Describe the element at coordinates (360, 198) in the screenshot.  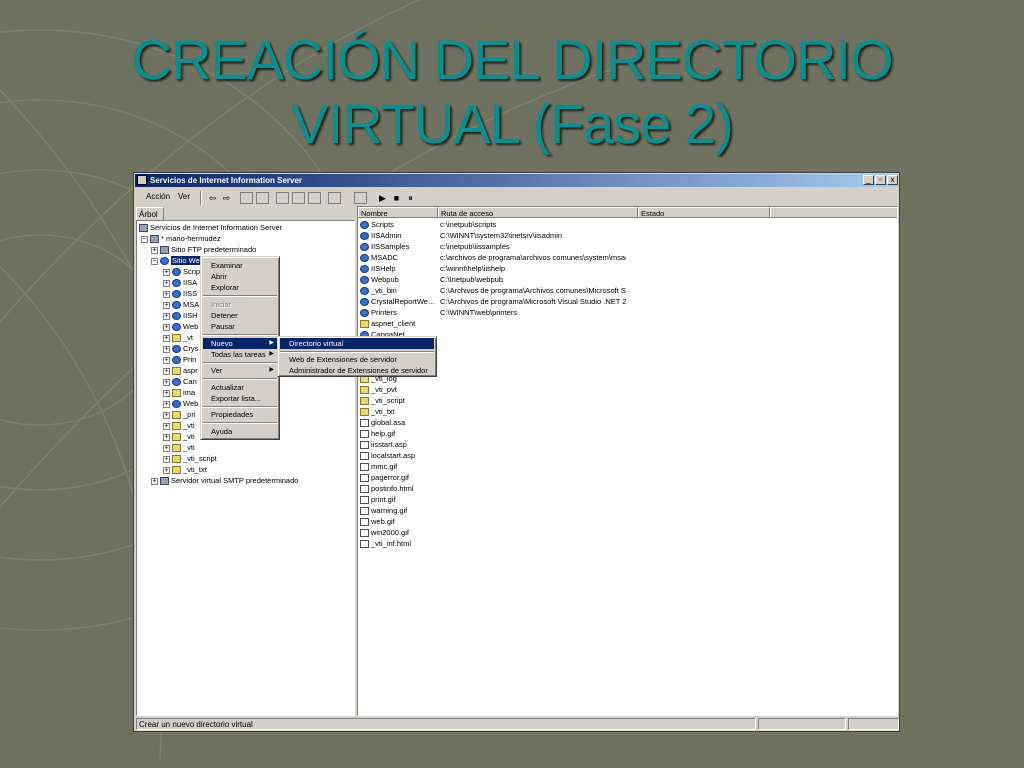
I see `computer-icon` at that location.